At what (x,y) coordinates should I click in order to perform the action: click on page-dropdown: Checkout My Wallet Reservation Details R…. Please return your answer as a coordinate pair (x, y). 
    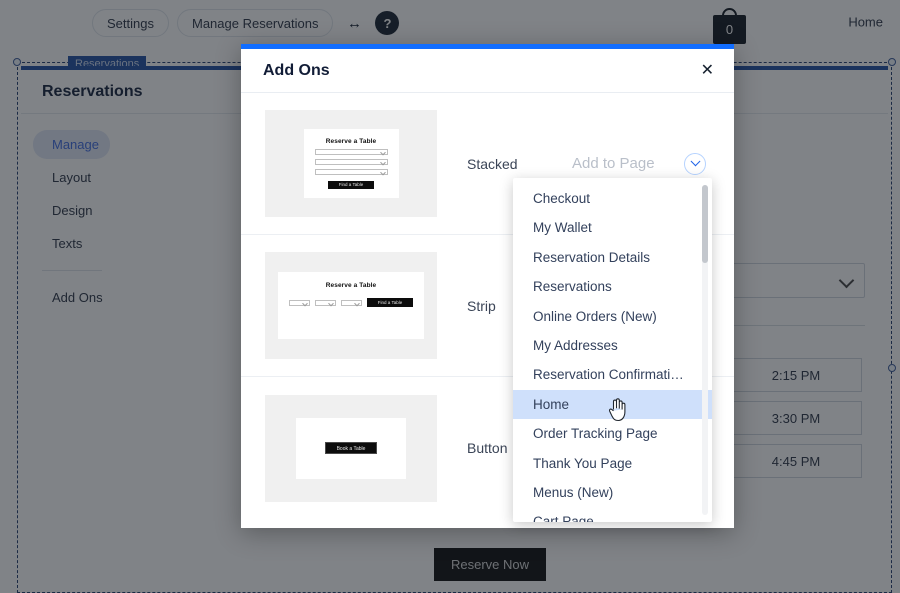
    Looking at the image, I should click on (612, 350).